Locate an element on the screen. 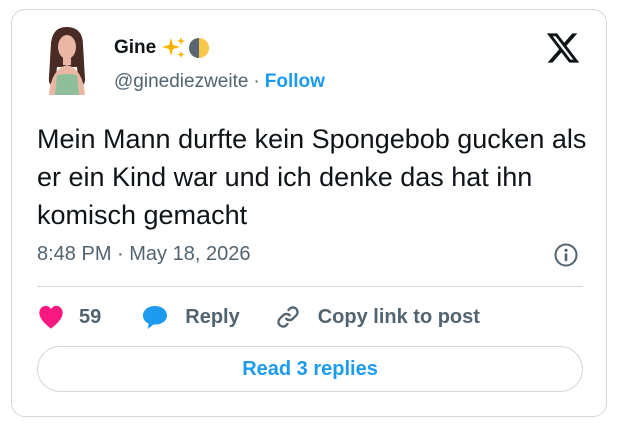  follow-button: Follow is located at coordinates (295, 82).